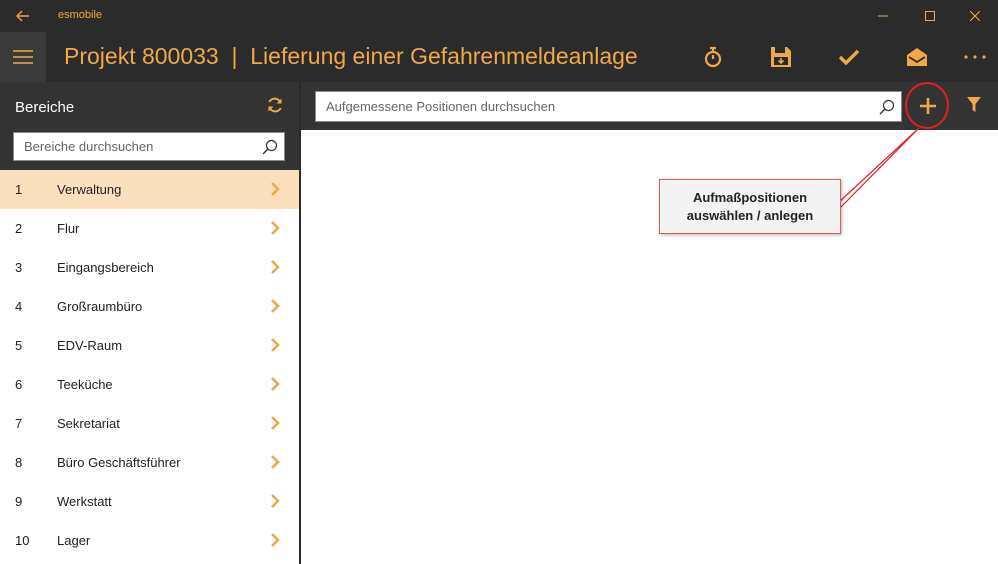  Describe the element at coordinates (19, 306) in the screenshot. I see `item-number: 4` at that location.